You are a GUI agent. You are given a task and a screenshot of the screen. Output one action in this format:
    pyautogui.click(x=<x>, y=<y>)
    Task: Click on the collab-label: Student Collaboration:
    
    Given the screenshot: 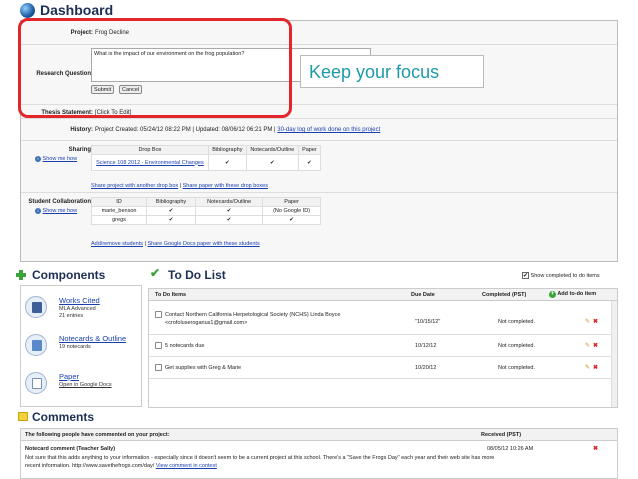 What is the action you would take?
    pyautogui.click(x=60, y=202)
    